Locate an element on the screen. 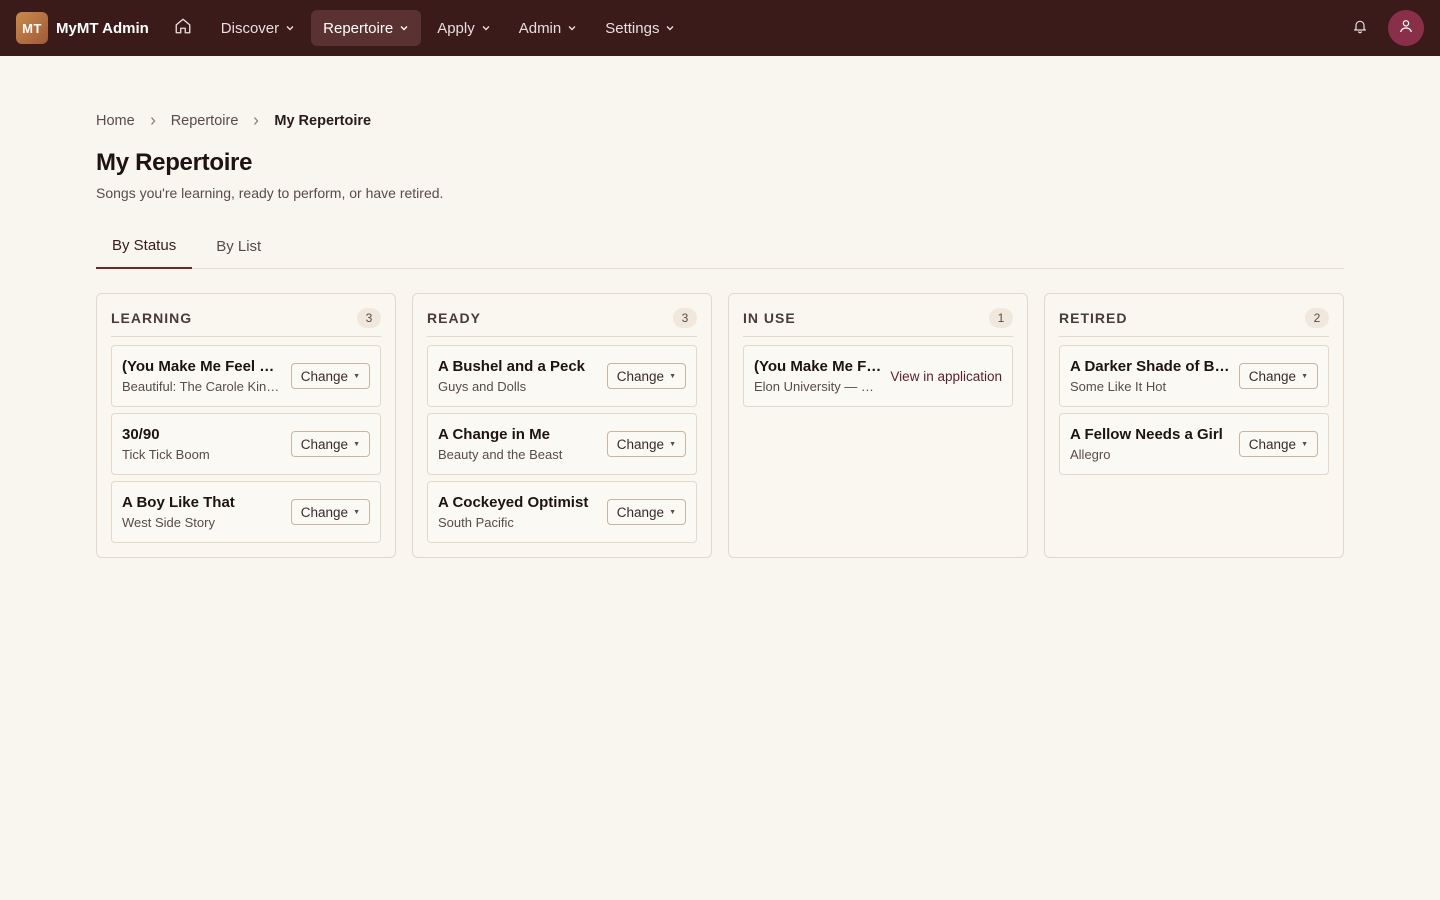 The image size is (1440, 900). song-card-text: A Cockeyed Optimist South Pacific is located at coordinates (518, 512).